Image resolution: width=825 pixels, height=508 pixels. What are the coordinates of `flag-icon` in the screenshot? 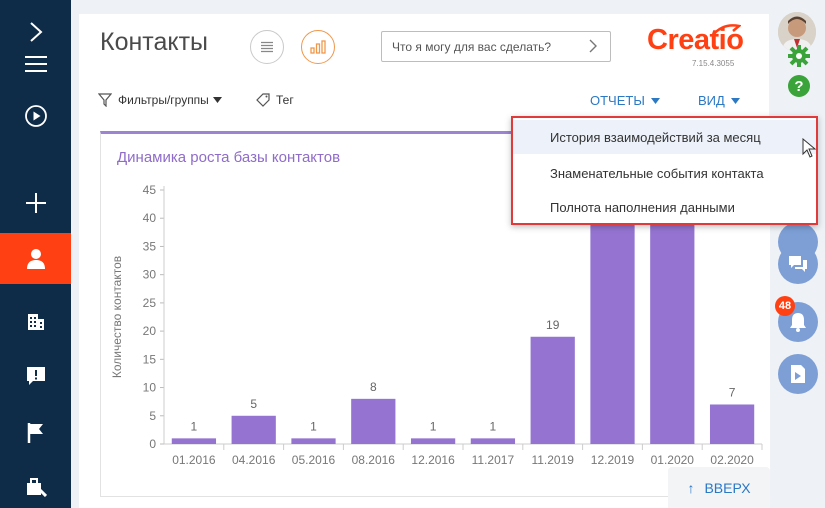 It's located at (35, 432).